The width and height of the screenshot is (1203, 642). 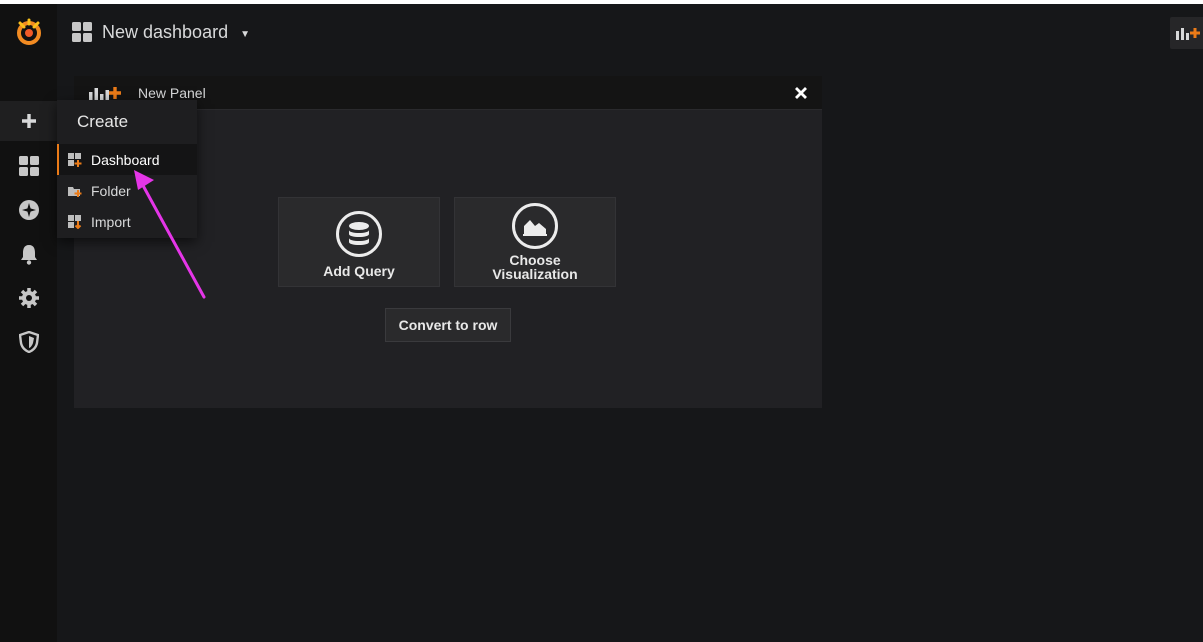 I want to click on shield-icon, so click(x=28, y=342).